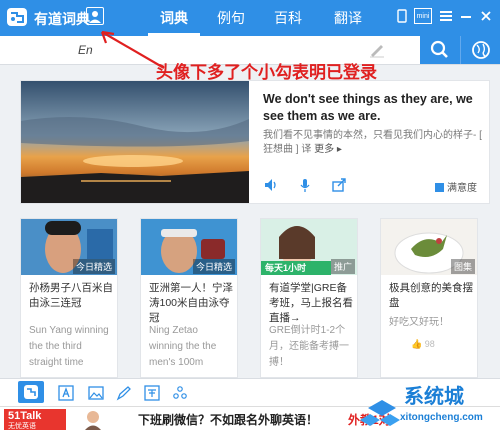 This screenshot has height=432, width=500. Describe the element at coordinates (180, 393) in the screenshot. I see `more-apps-icon` at that location.